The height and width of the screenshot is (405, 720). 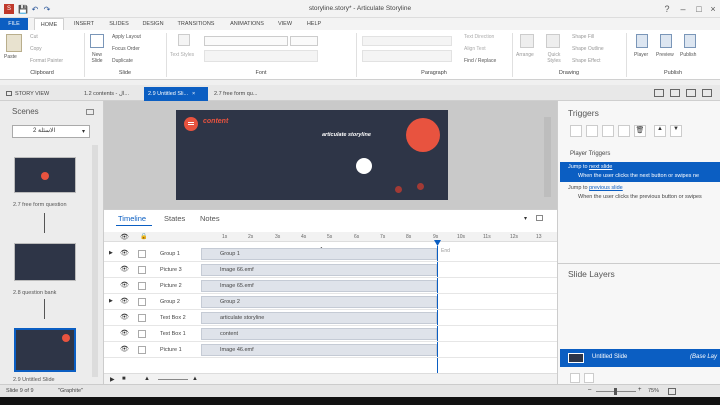 What do you see at coordinates (132, 218) in the screenshot?
I see `tab-timeline: Timeline` at bounding box center [132, 218].